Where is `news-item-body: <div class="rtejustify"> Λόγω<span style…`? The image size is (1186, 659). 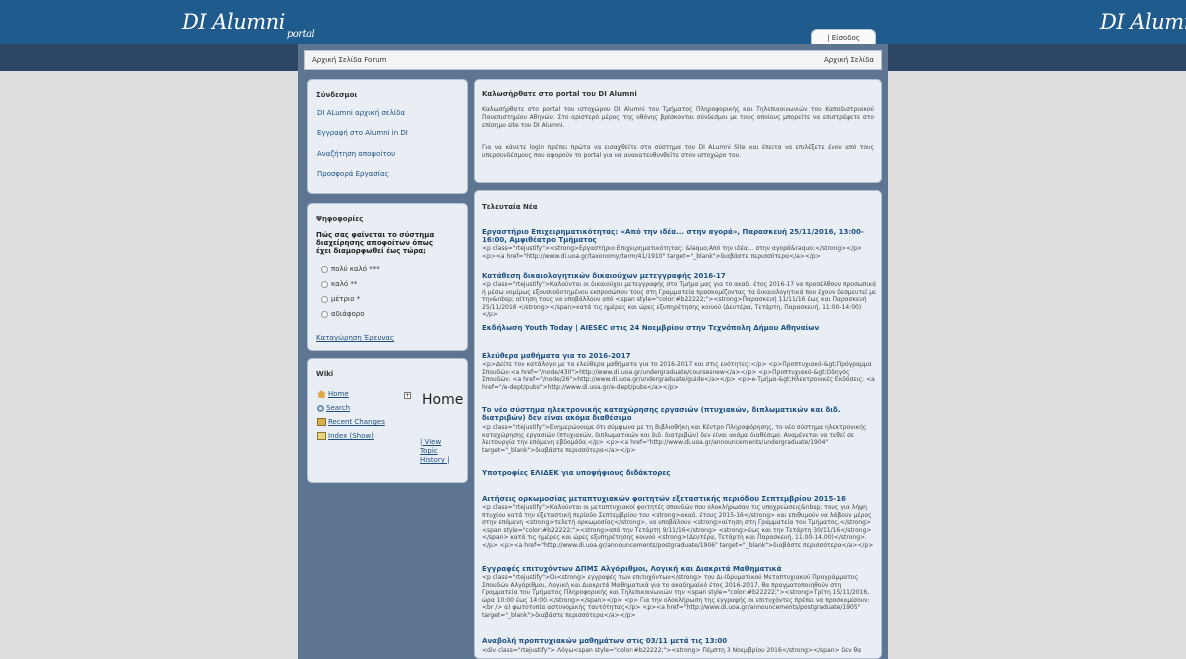
news-item-body: <div class="rtejustify"> Λόγω<span style… is located at coordinates (672, 650).